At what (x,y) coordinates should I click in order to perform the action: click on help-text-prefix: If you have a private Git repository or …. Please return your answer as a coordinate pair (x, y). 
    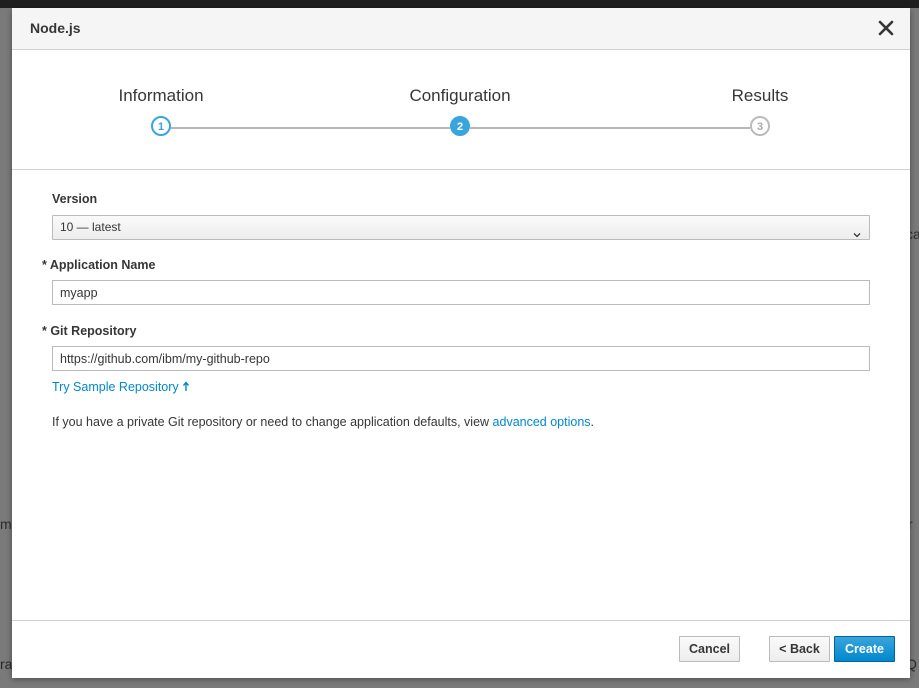
    Looking at the image, I should click on (272, 422).